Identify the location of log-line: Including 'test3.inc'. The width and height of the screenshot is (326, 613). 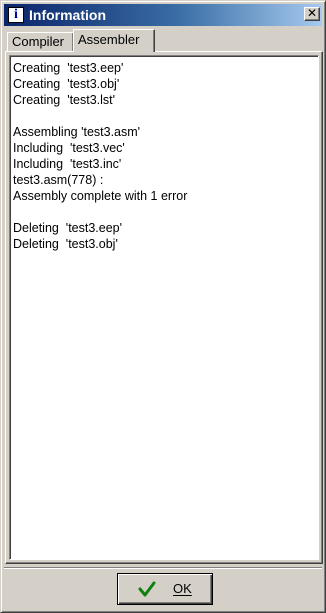
(67, 164).